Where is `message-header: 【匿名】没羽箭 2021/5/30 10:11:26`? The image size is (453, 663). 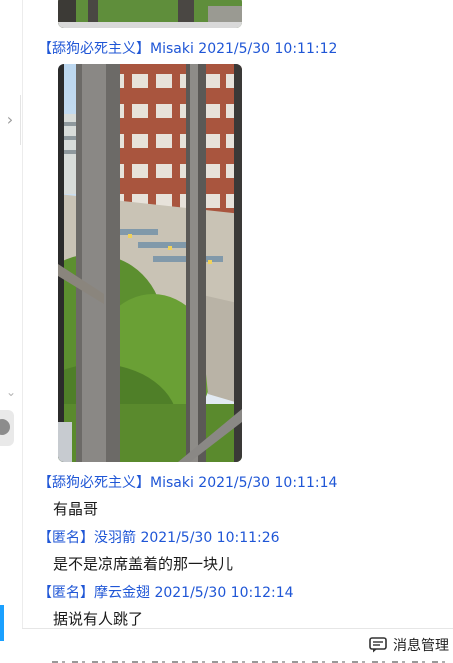 message-header: 【匿名】没羽箭 2021/5/30 10:11:26 is located at coordinates (159, 538).